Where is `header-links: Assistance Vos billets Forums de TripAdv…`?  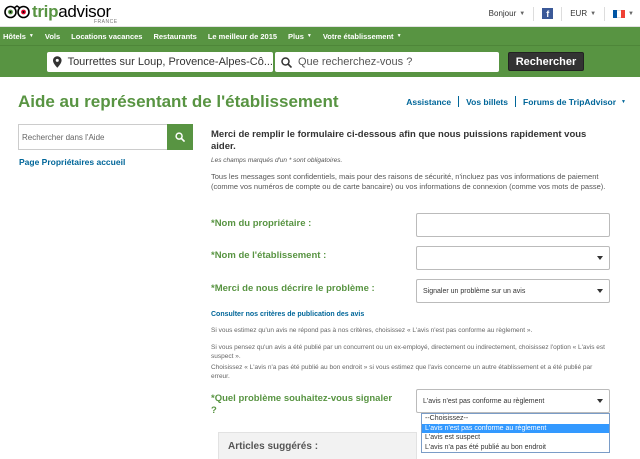
header-links: Assistance Vos billets Forums de TripAdv… is located at coordinates (516, 101).